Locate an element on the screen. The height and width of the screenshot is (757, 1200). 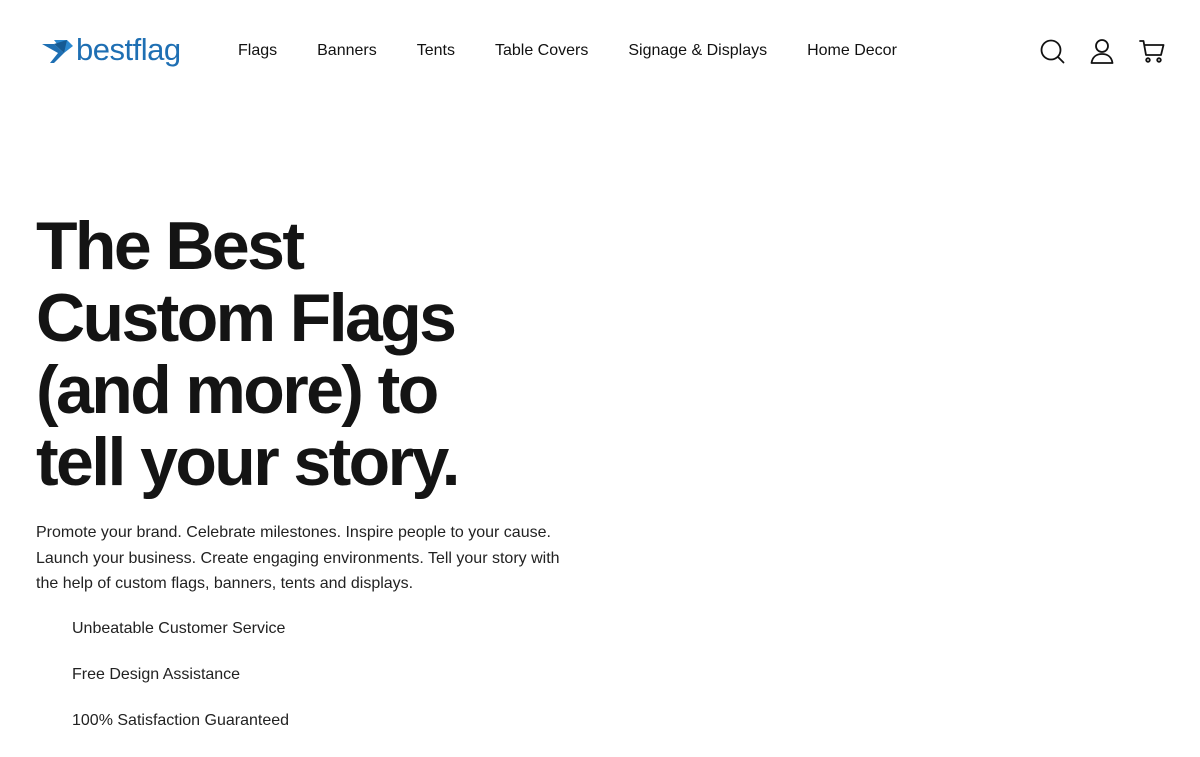
account-icon is located at coordinates (1102, 51).